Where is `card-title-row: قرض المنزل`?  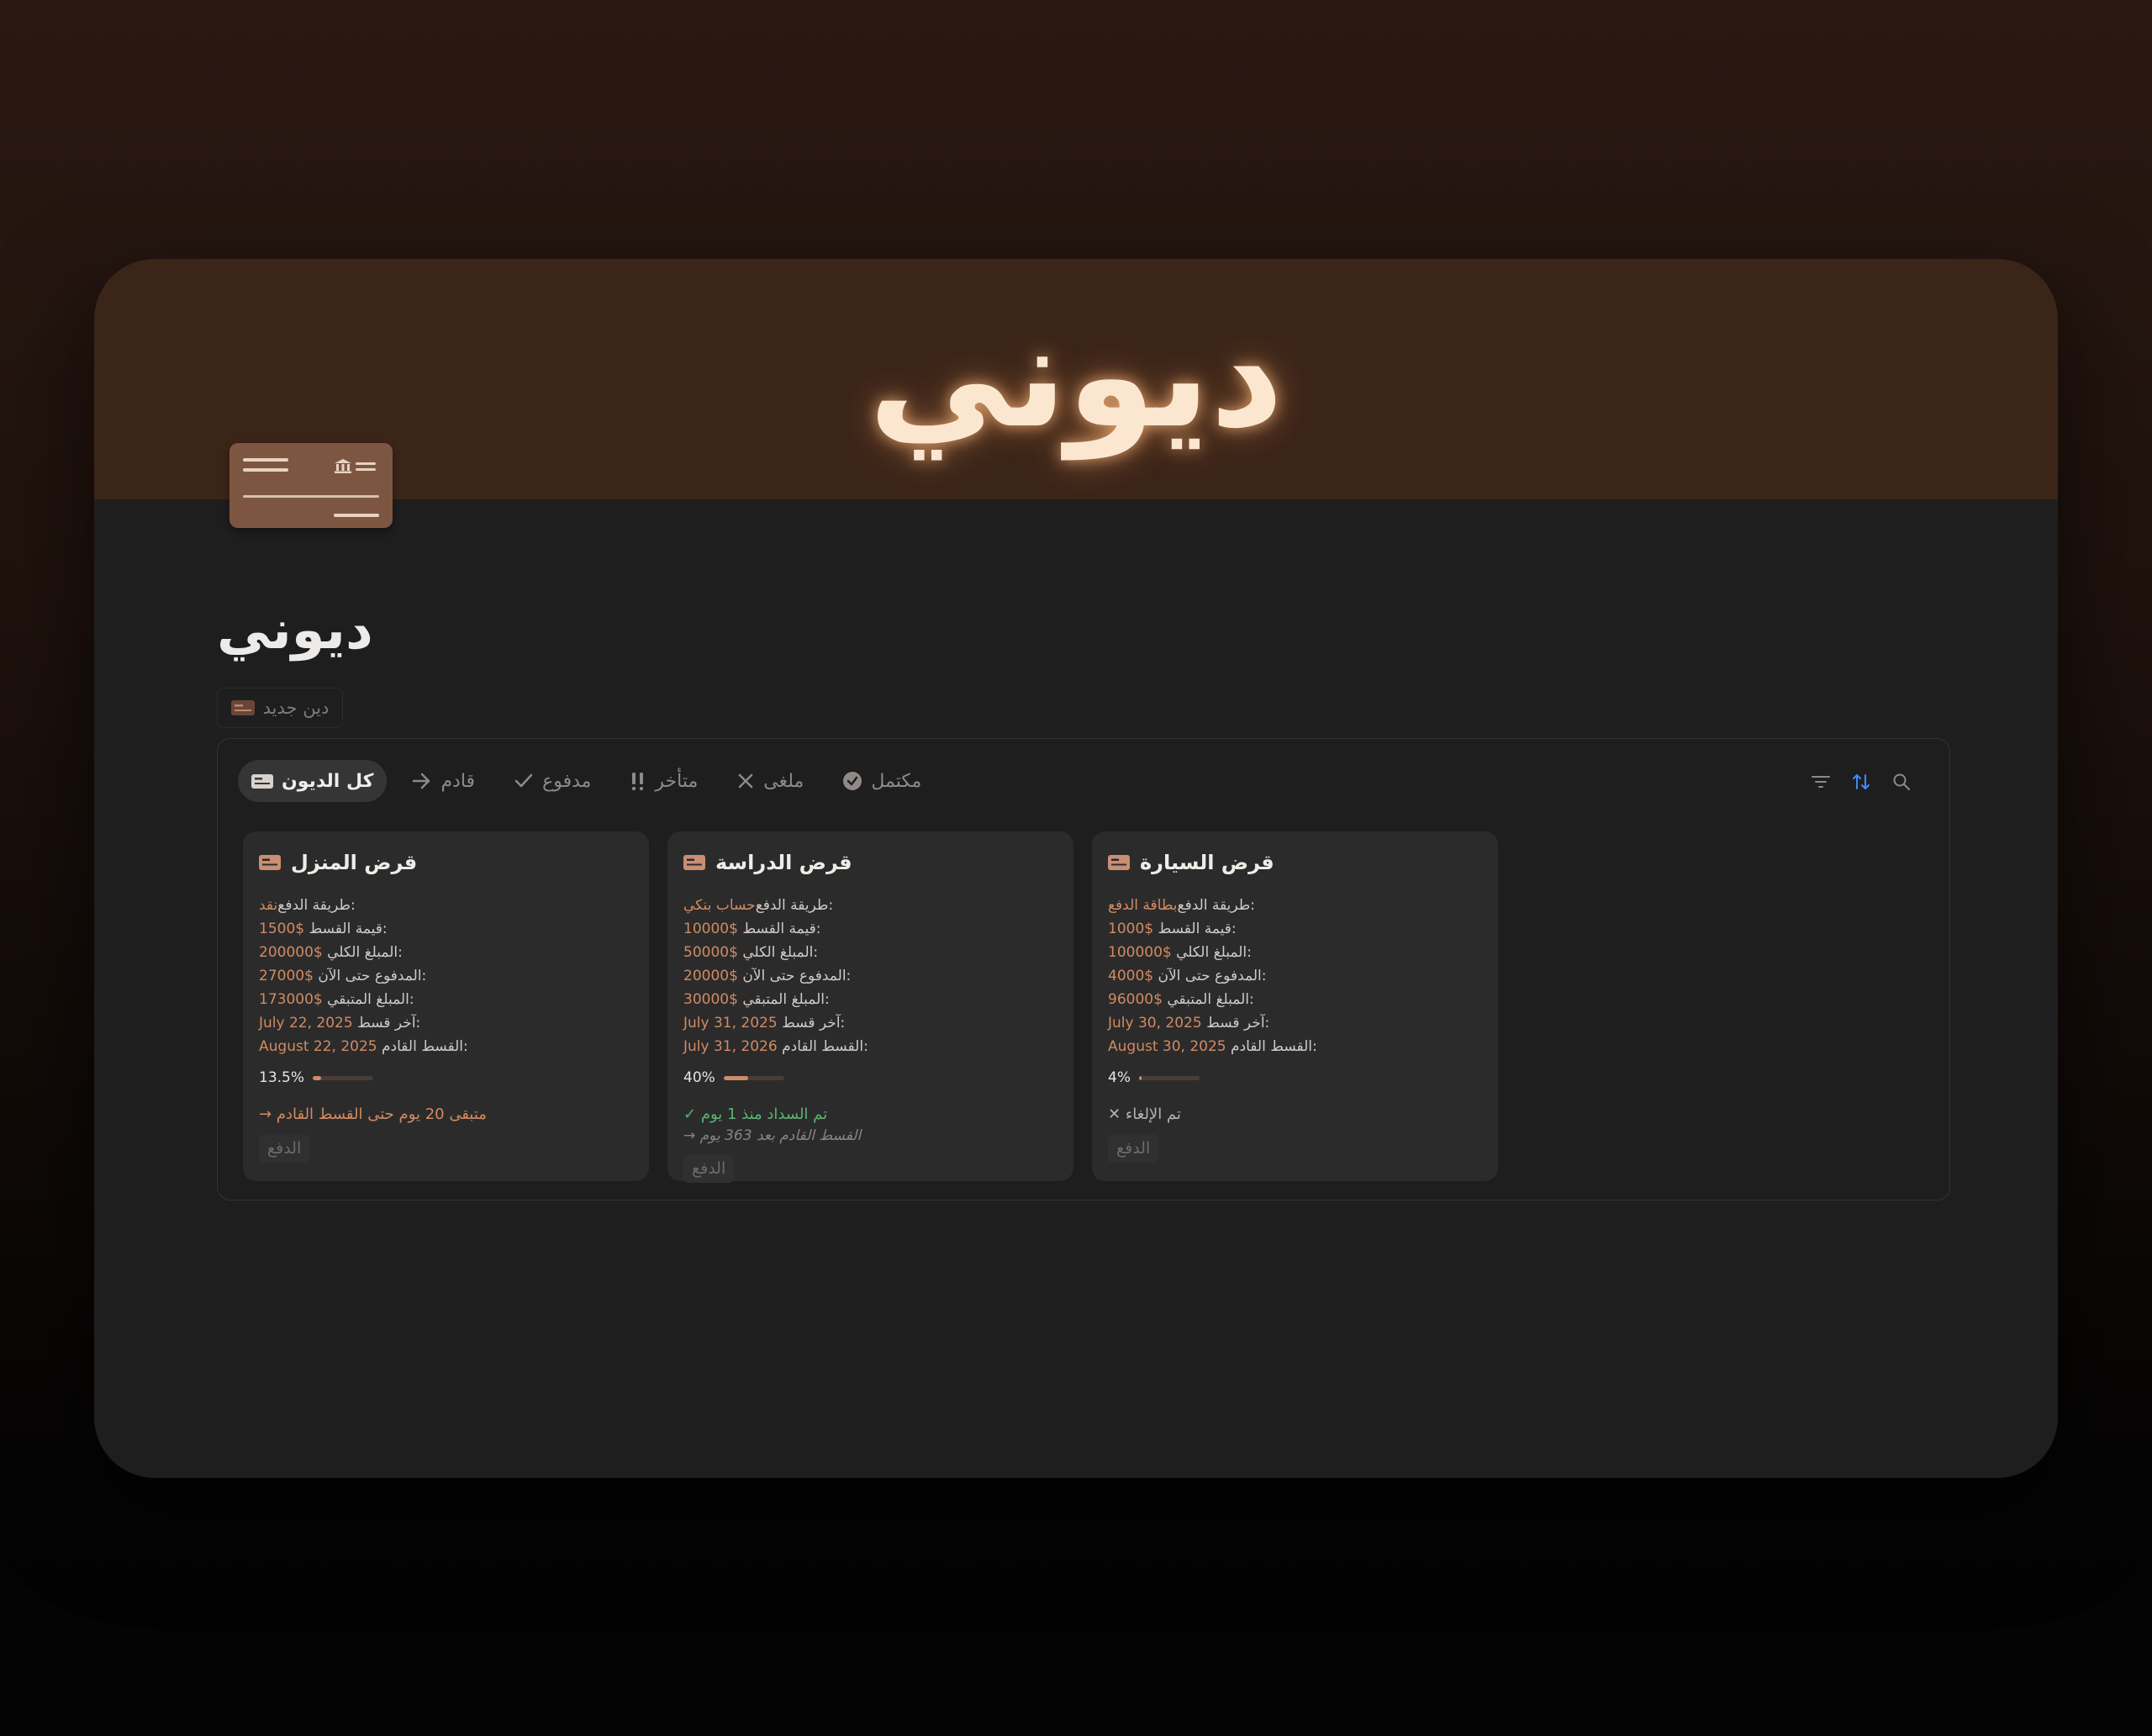 card-title-row: قرض المنزل is located at coordinates (446, 863).